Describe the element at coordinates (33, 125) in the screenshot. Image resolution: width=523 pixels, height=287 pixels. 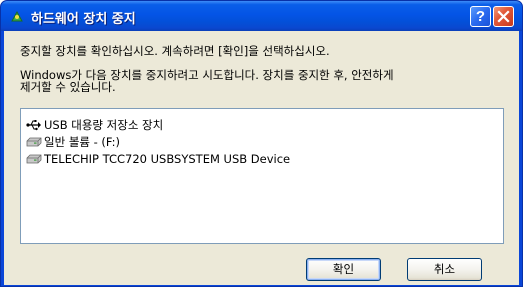
I see `usb-icon` at that location.